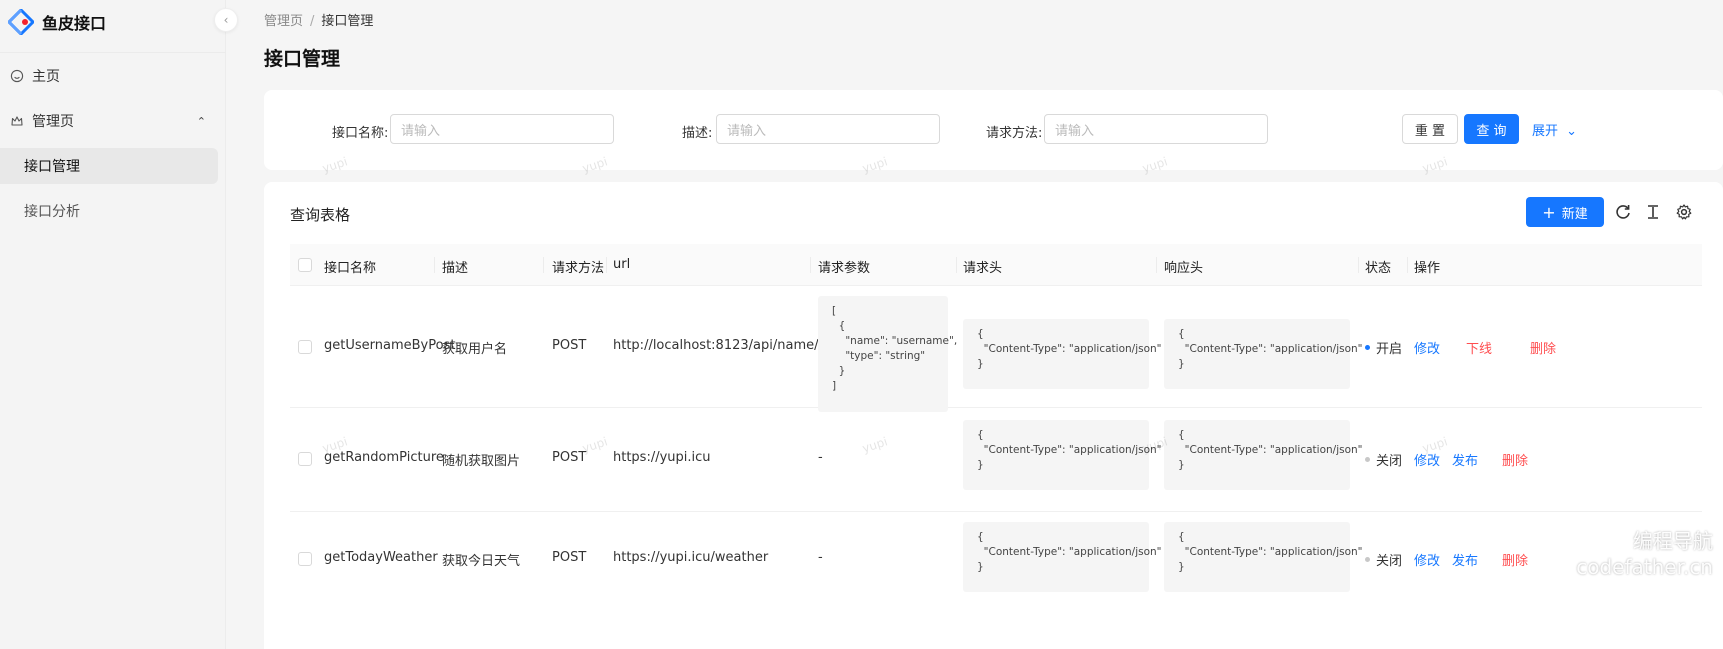  What do you see at coordinates (201, 121) in the screenshot?
I see `chevron-up-icon: ⌃` at bounding box center [201, 121].